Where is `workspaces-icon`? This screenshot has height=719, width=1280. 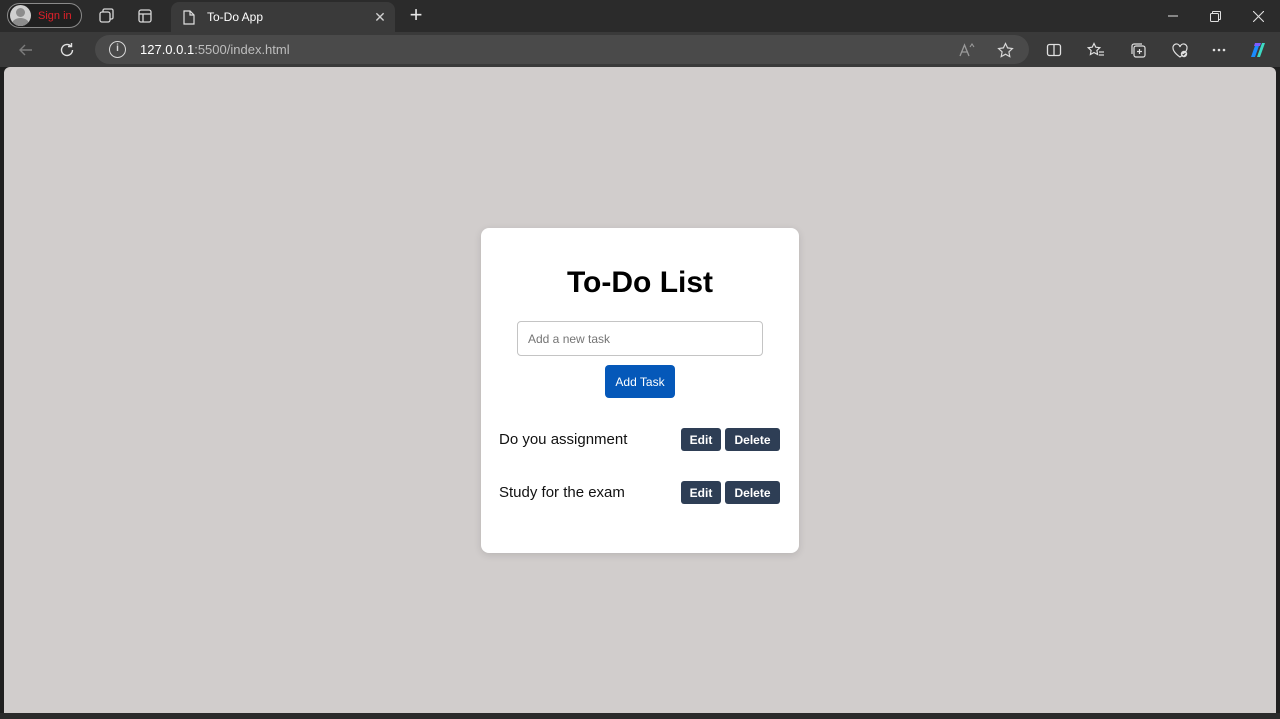
workspaces-icon is located at coordinates (106, 16).